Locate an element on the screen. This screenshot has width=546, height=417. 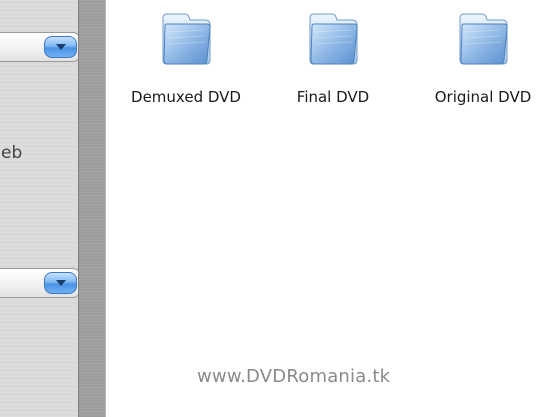
sidebar-partial-label: eb is located at coordinates (12, 153).